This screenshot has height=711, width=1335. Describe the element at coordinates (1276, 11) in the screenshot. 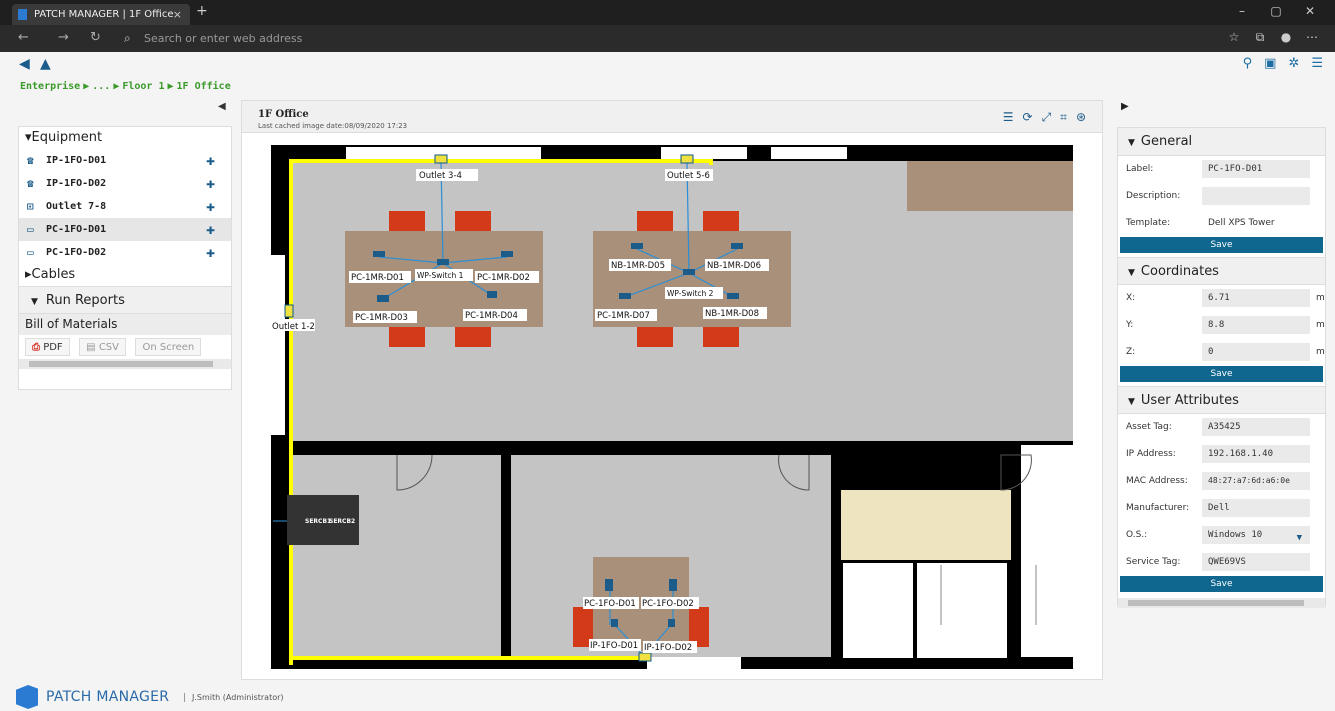

I see `restore-button: ▢` at that location.